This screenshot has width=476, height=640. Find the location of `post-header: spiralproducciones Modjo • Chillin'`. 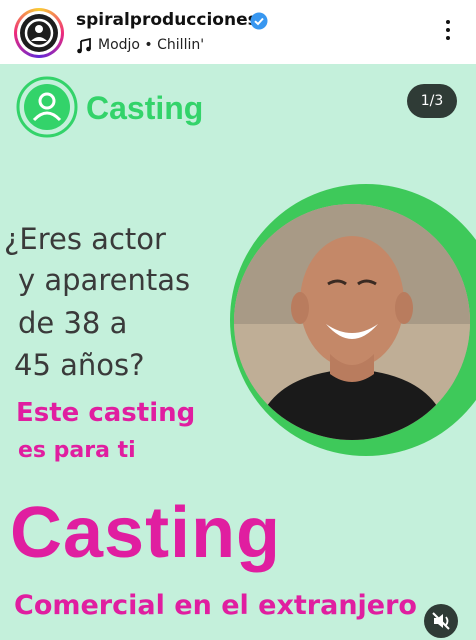

post-header: spiralproducciones Modjo • Chillin' is located at coordinates (238, 32).